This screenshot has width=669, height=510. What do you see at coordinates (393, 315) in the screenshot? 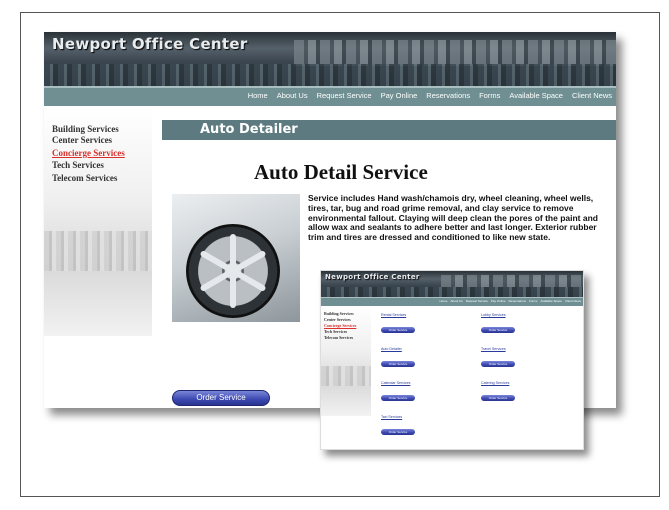
I see `inset-category-link: Rental Services` at bounding box center [393, 315].